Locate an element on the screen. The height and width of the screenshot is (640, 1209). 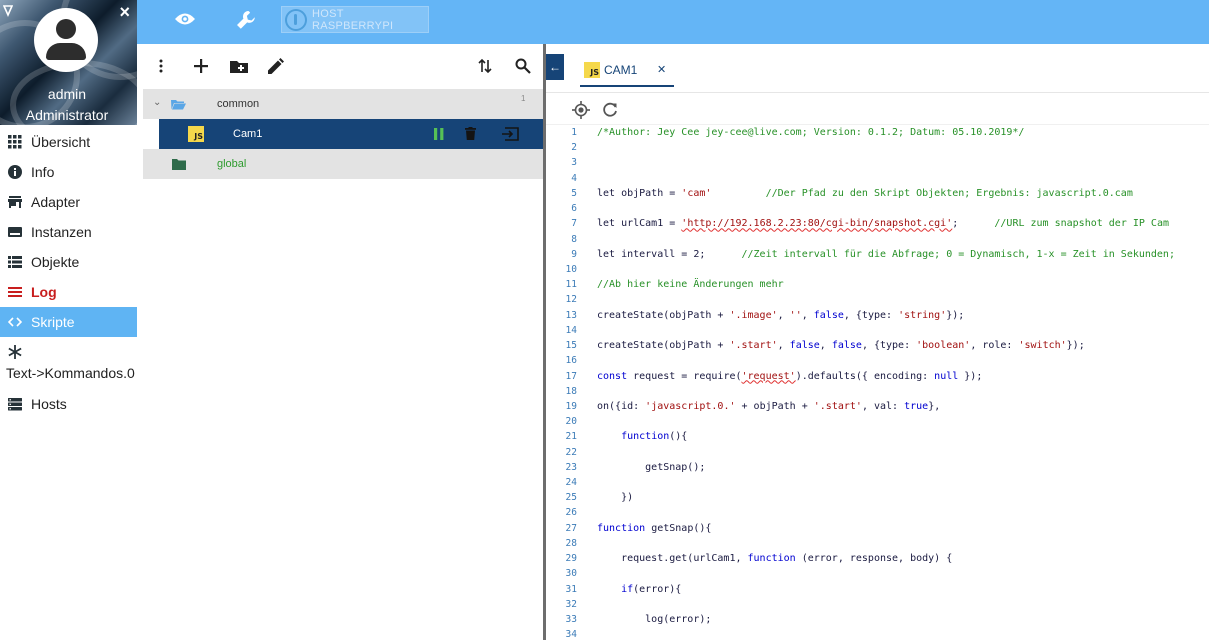
code-line: 25 }) is located at coordinates (877, 497).